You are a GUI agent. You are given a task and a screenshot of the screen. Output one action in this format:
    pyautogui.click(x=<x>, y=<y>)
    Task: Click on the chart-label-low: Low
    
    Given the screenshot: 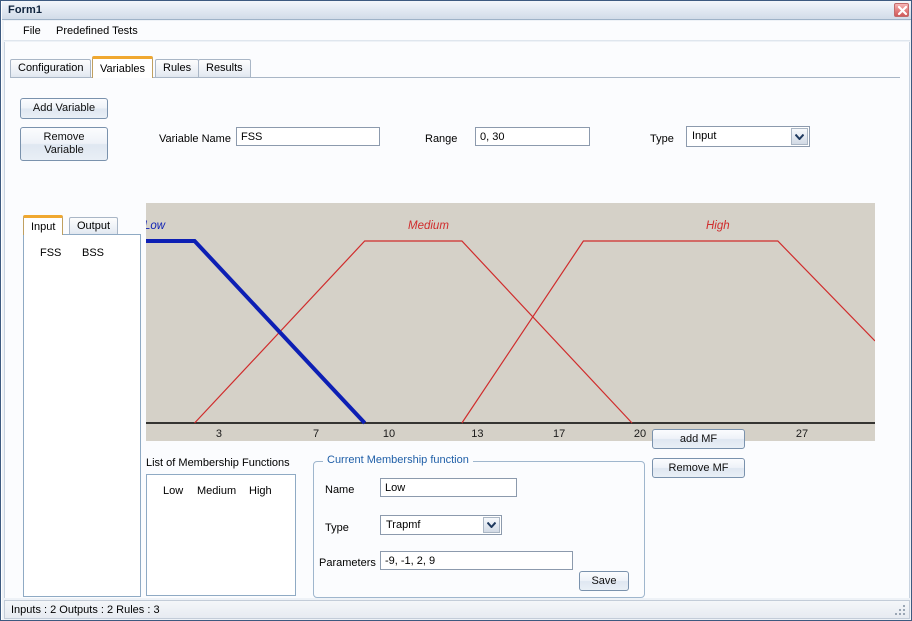 What is the action you would take?
    pyautogui.click(x=156, y=226)
    